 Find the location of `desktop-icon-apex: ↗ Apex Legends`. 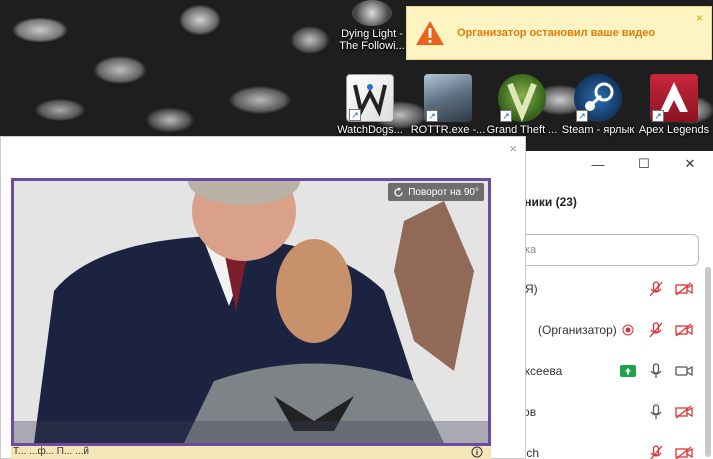

desktop-icon-apex: ↗ Apex Legends is located at coordinates (673, 105).